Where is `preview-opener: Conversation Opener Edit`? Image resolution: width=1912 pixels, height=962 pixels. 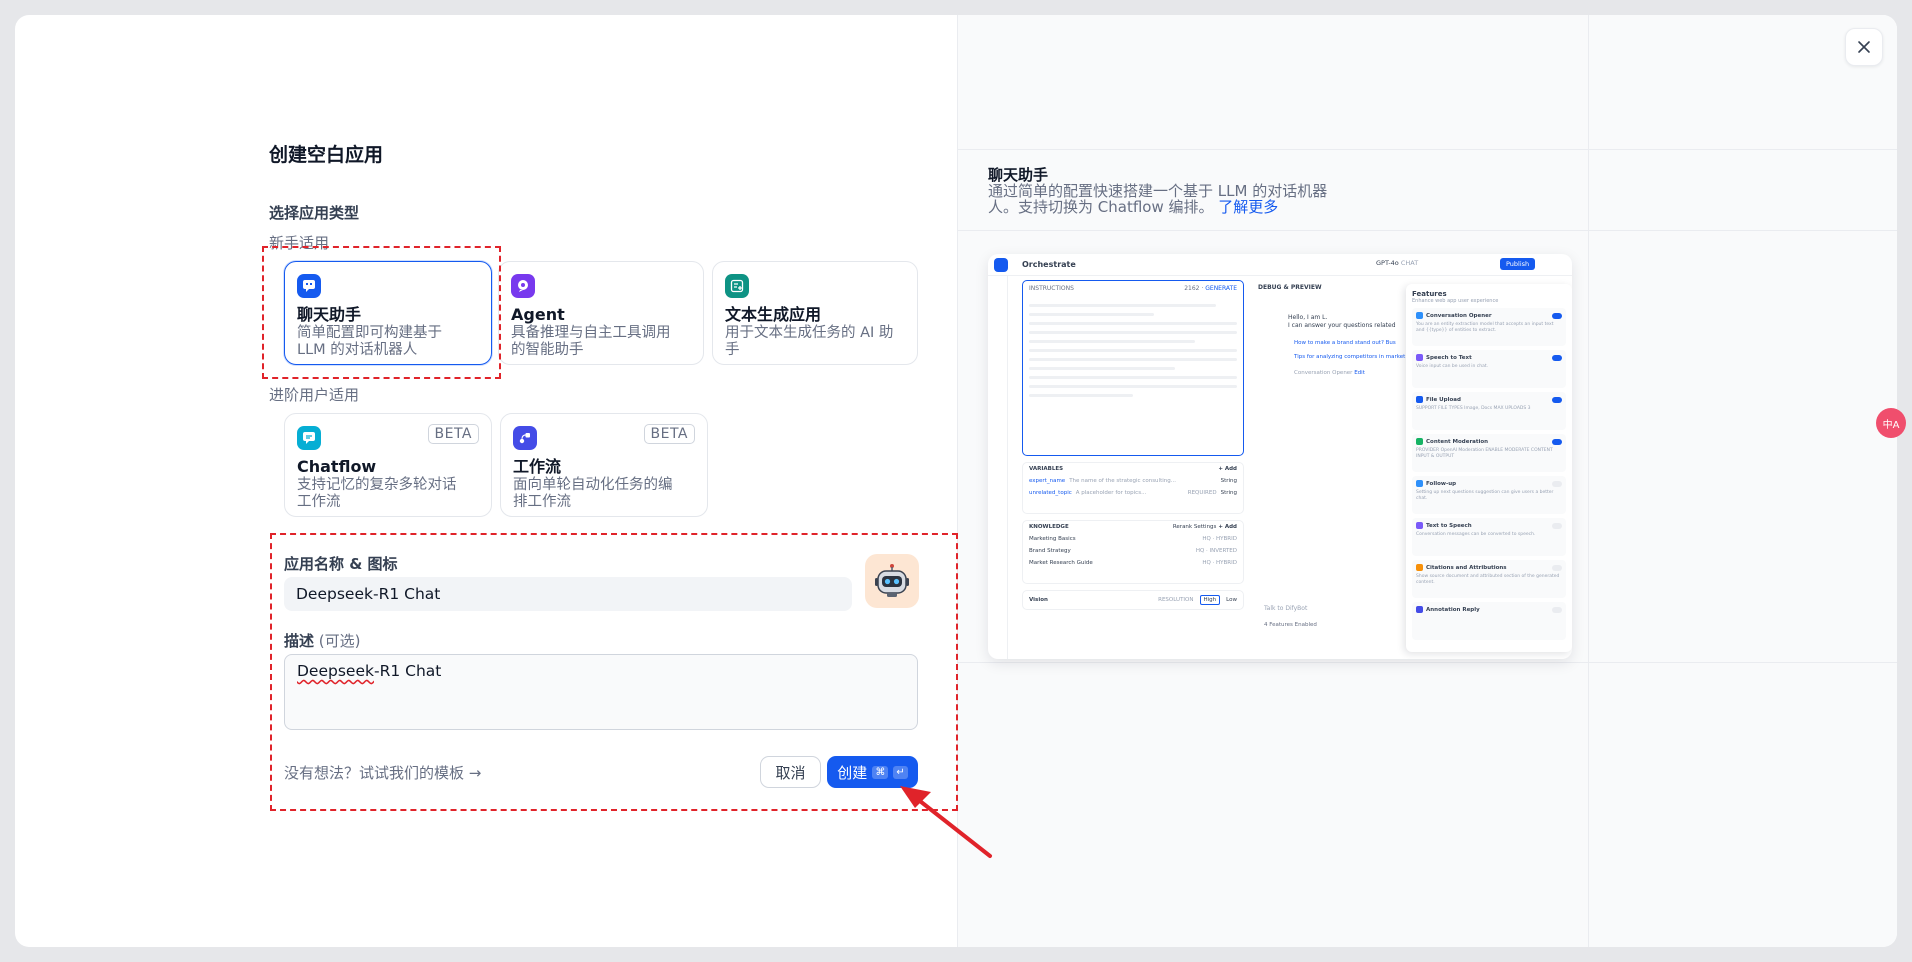
preview-opener: Conversation Opener Edit is located at coordinates (1329, 373).